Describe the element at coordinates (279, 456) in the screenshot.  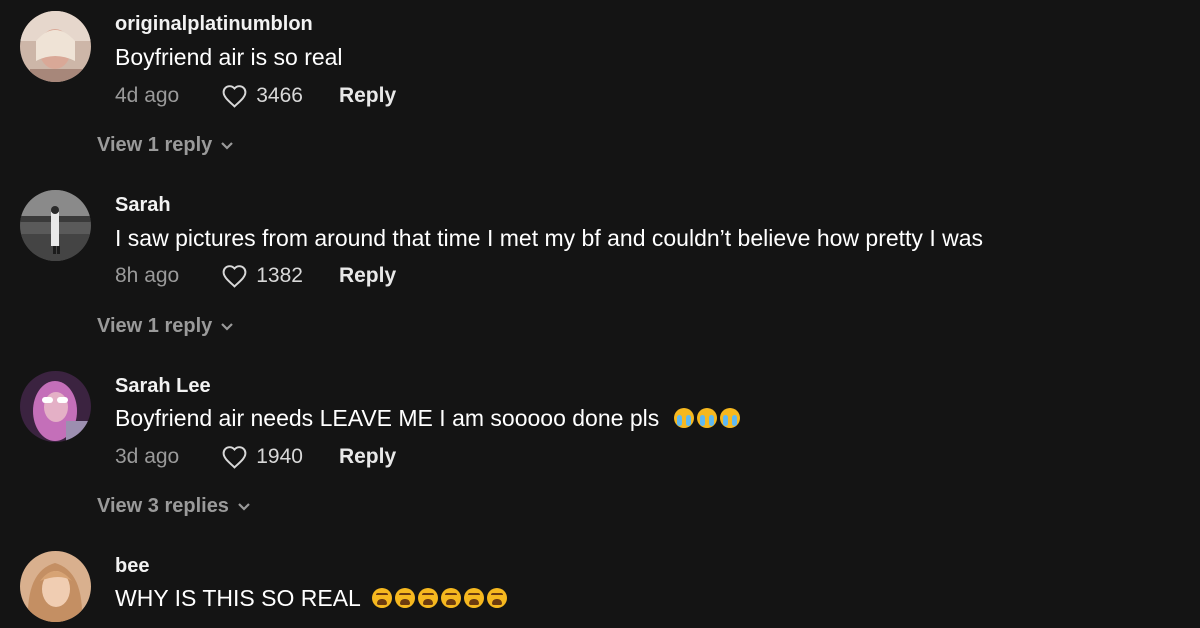
I see `like-count: 1940` at that location.